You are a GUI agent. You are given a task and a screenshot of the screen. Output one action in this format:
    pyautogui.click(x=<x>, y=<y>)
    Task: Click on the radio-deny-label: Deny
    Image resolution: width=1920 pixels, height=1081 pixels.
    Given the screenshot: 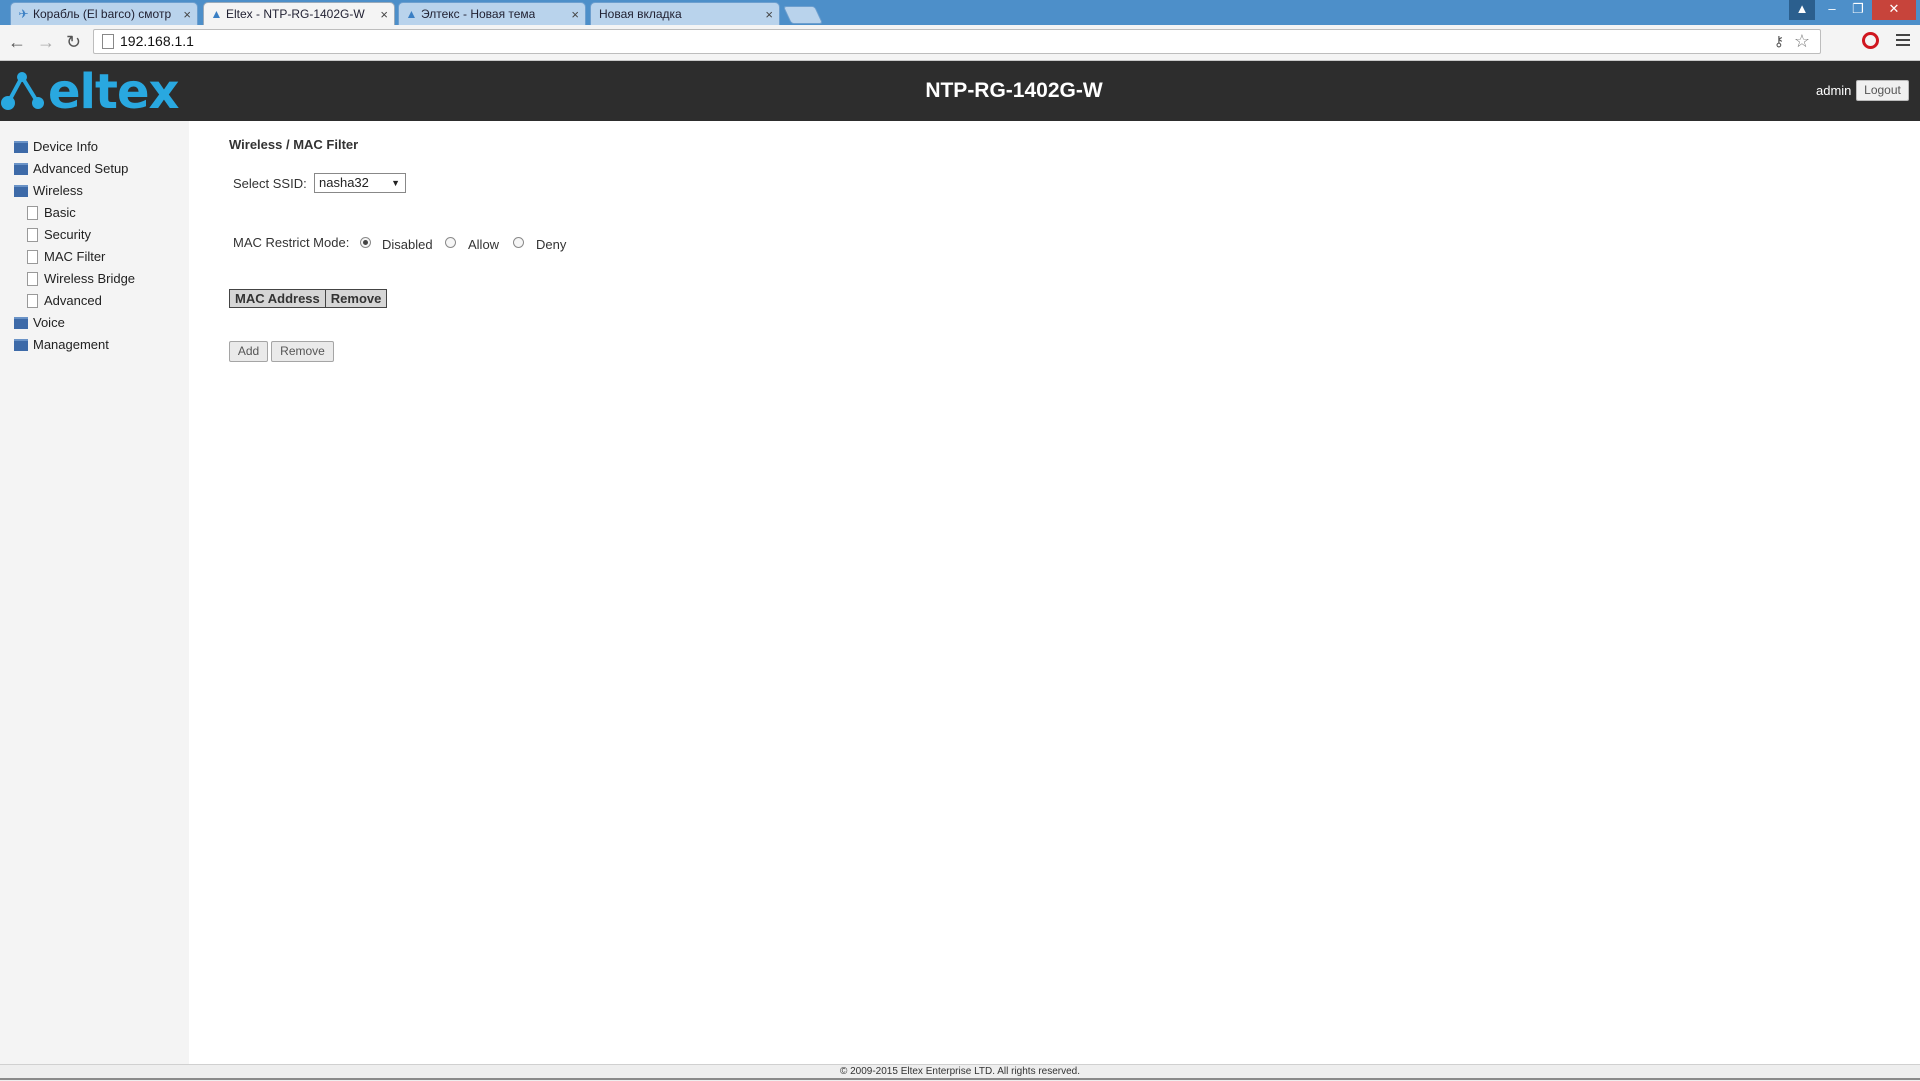 What is the action you would take?
    pyautogui.click(x=551, y=244)
    